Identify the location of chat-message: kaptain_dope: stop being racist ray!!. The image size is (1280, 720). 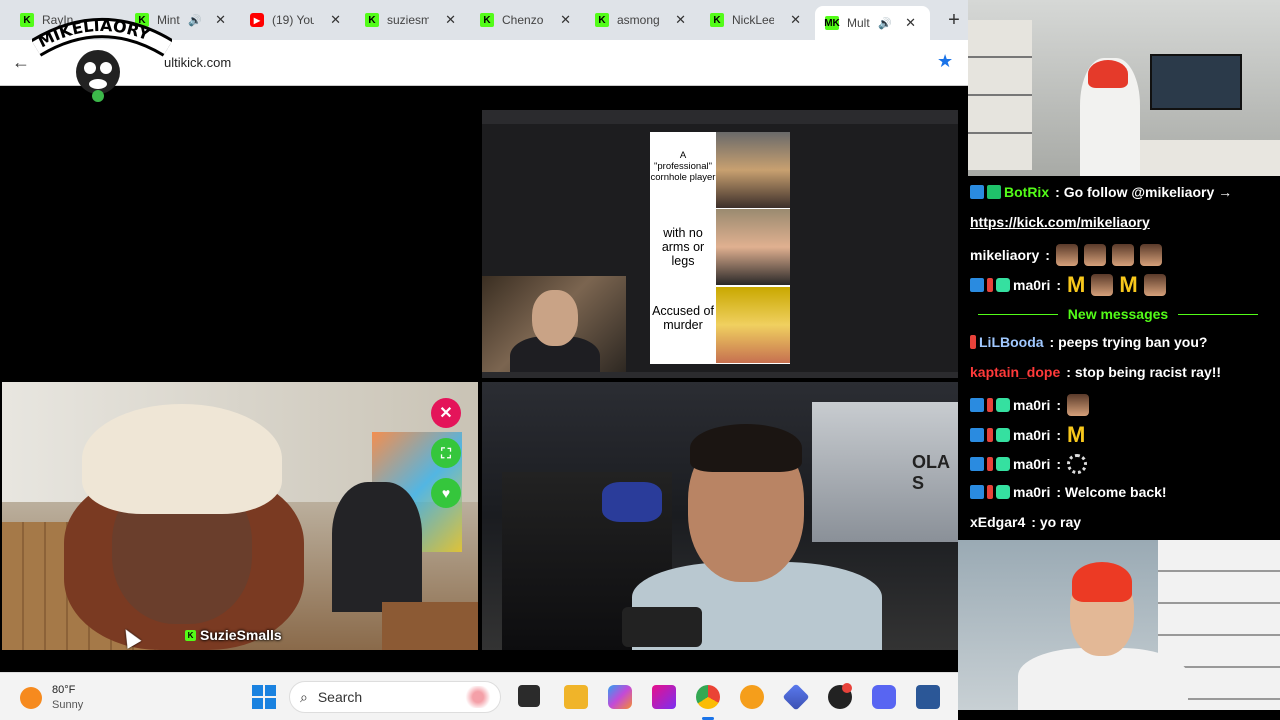
(1096, 372).